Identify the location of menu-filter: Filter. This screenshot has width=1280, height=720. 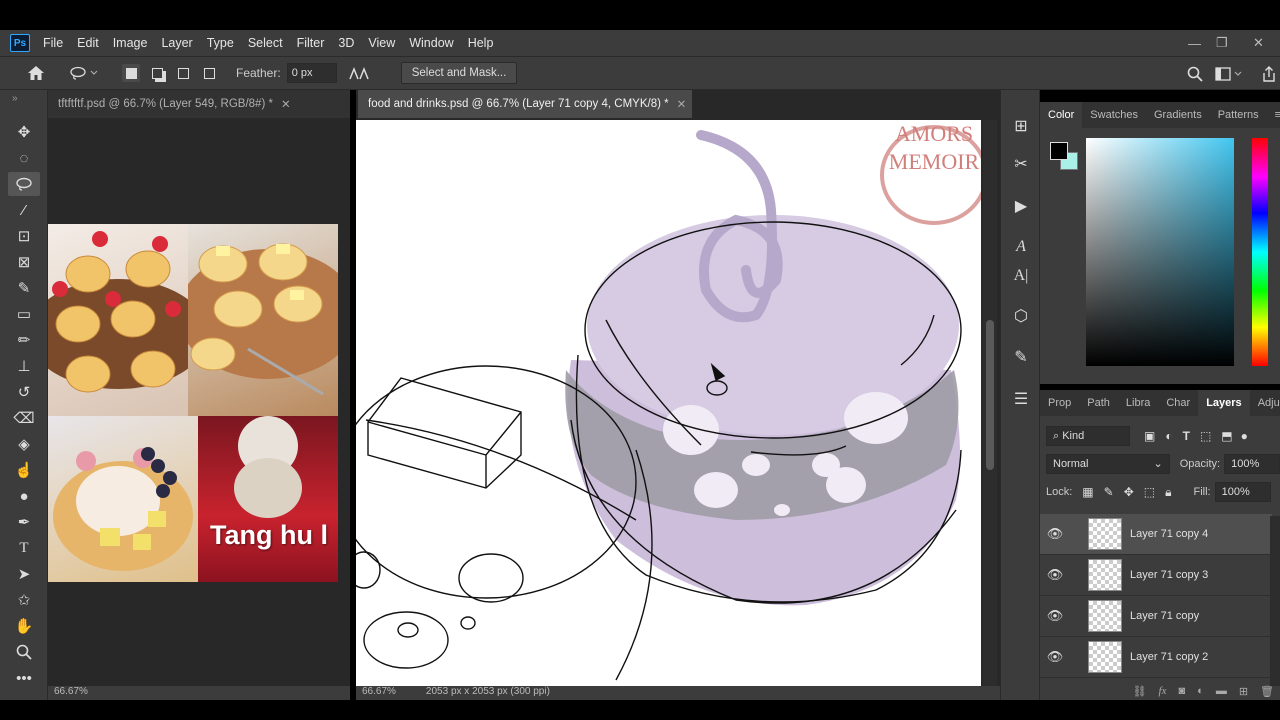
(311, 43).